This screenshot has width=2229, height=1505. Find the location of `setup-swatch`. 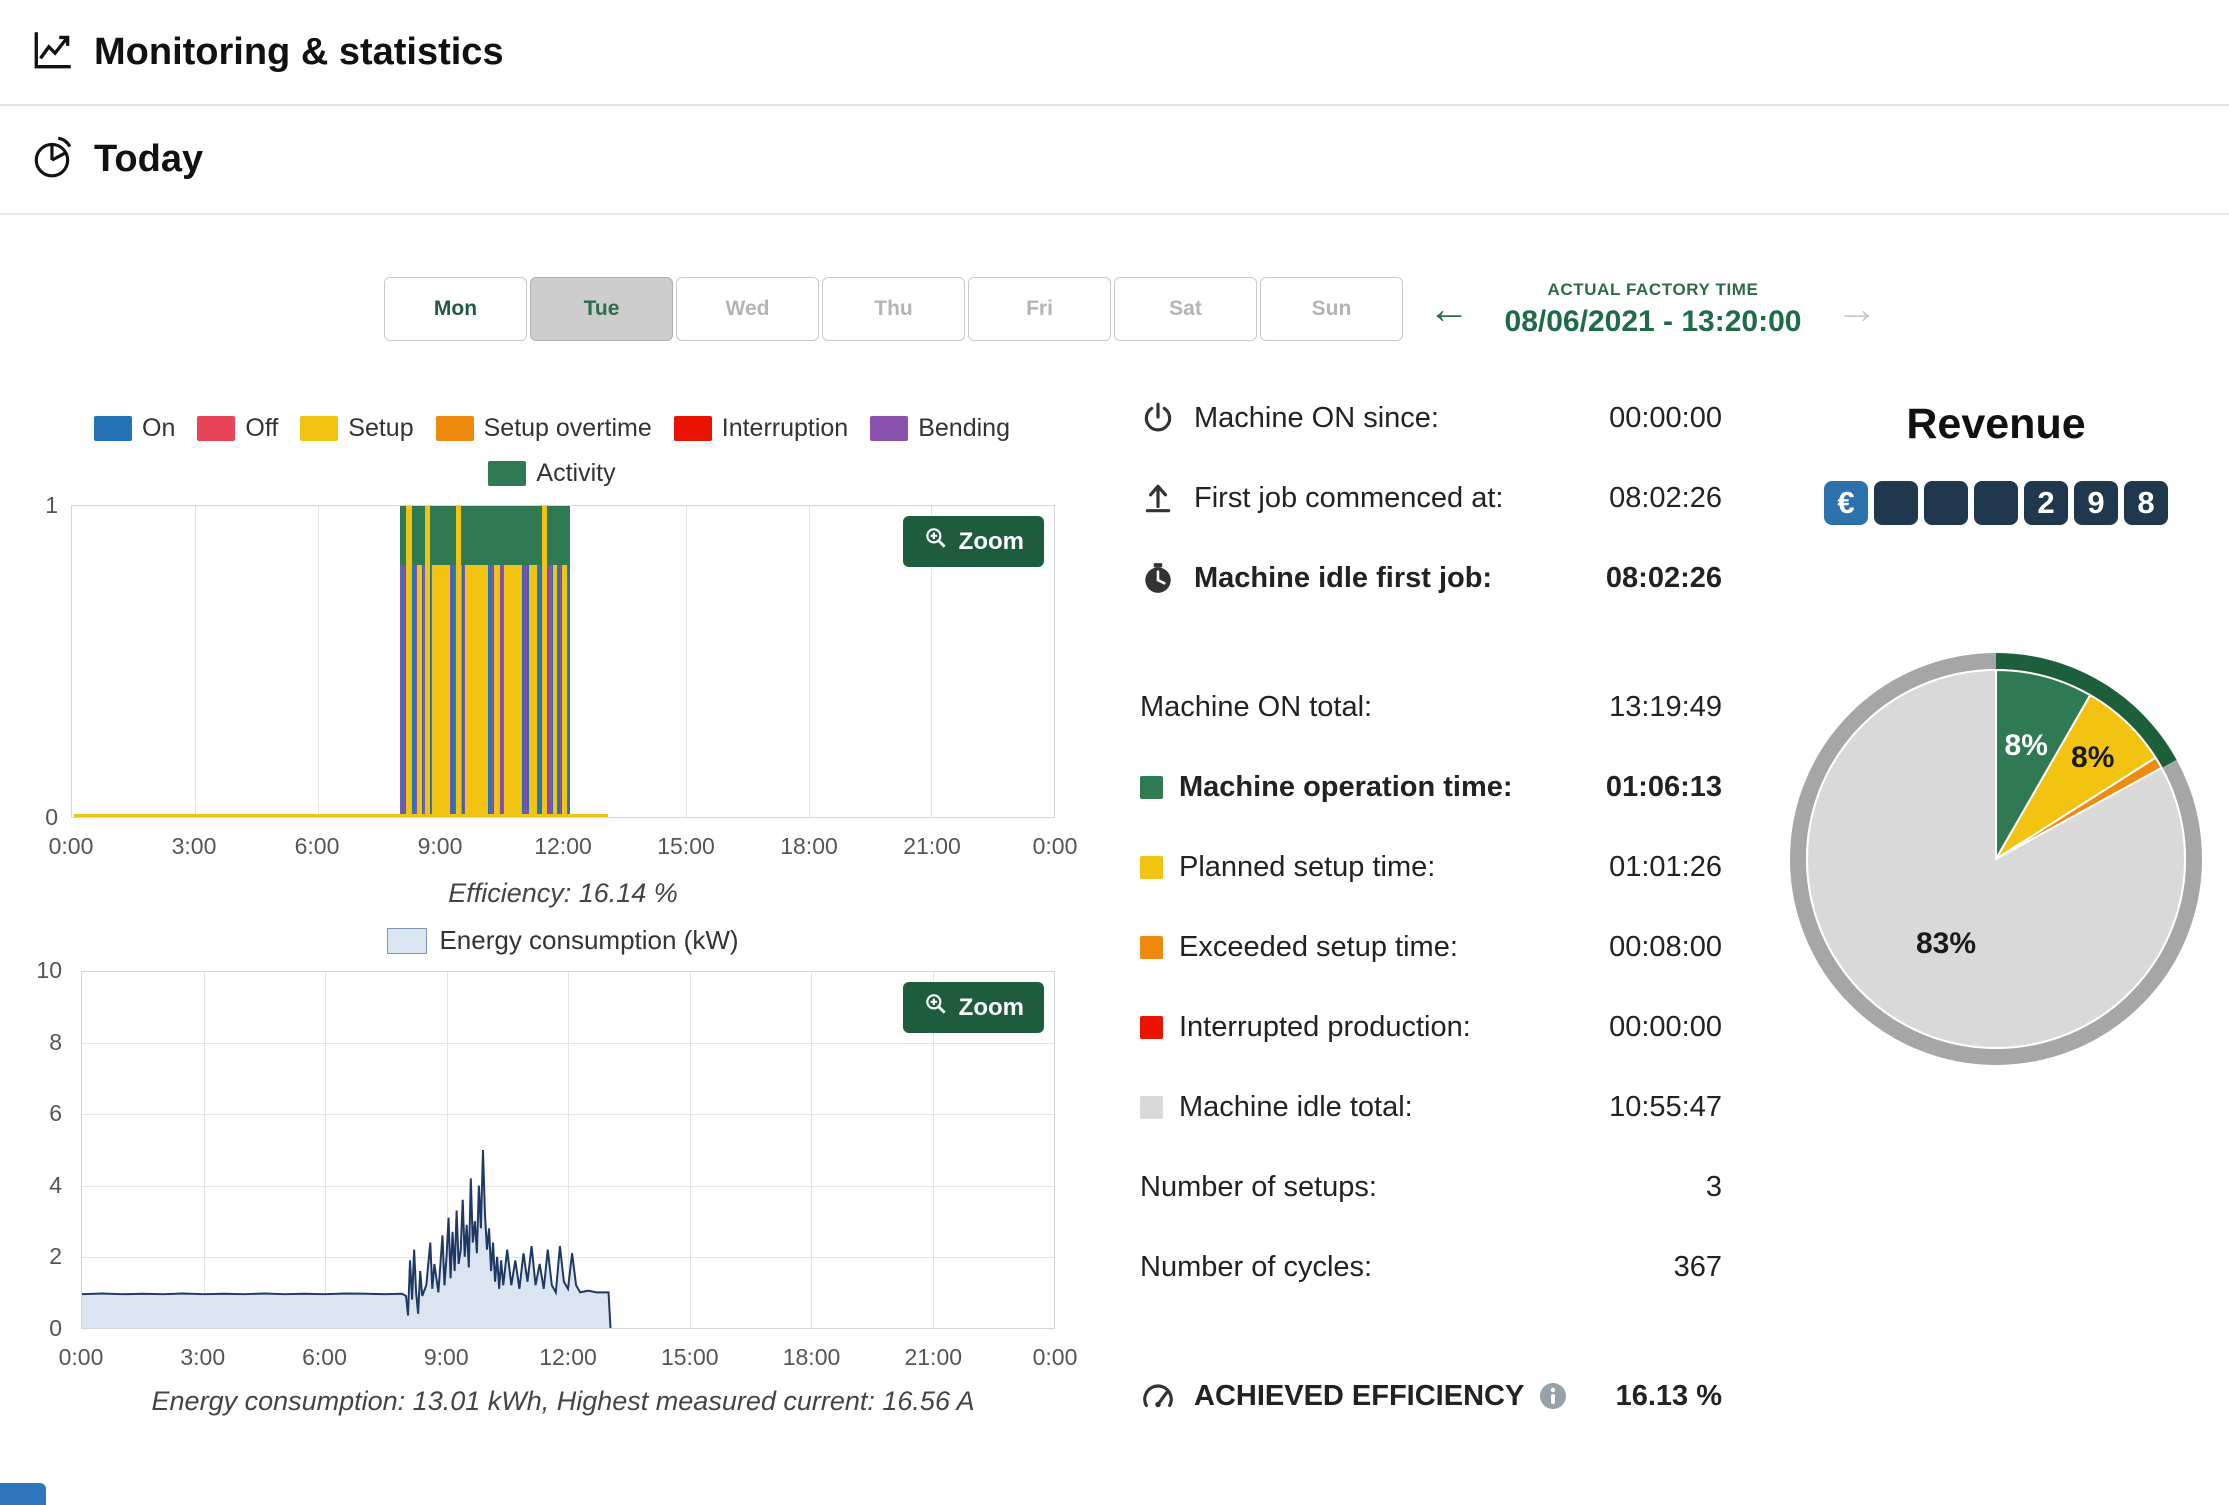

setup-swatch is located at coordinates (319, 428).